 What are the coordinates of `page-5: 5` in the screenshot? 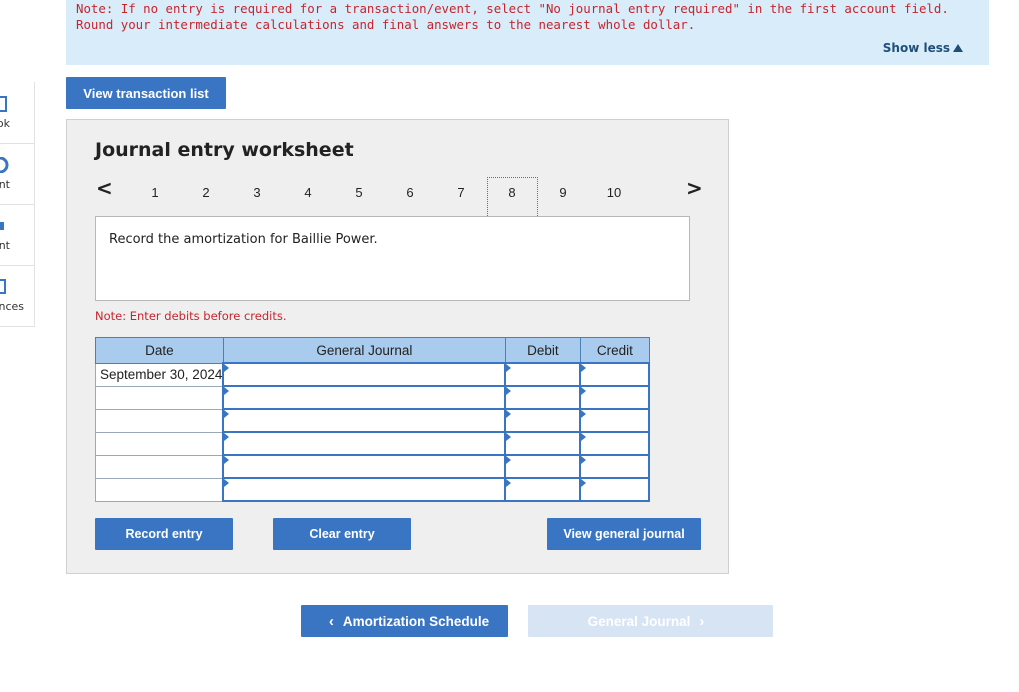 It's located at (359, 192).